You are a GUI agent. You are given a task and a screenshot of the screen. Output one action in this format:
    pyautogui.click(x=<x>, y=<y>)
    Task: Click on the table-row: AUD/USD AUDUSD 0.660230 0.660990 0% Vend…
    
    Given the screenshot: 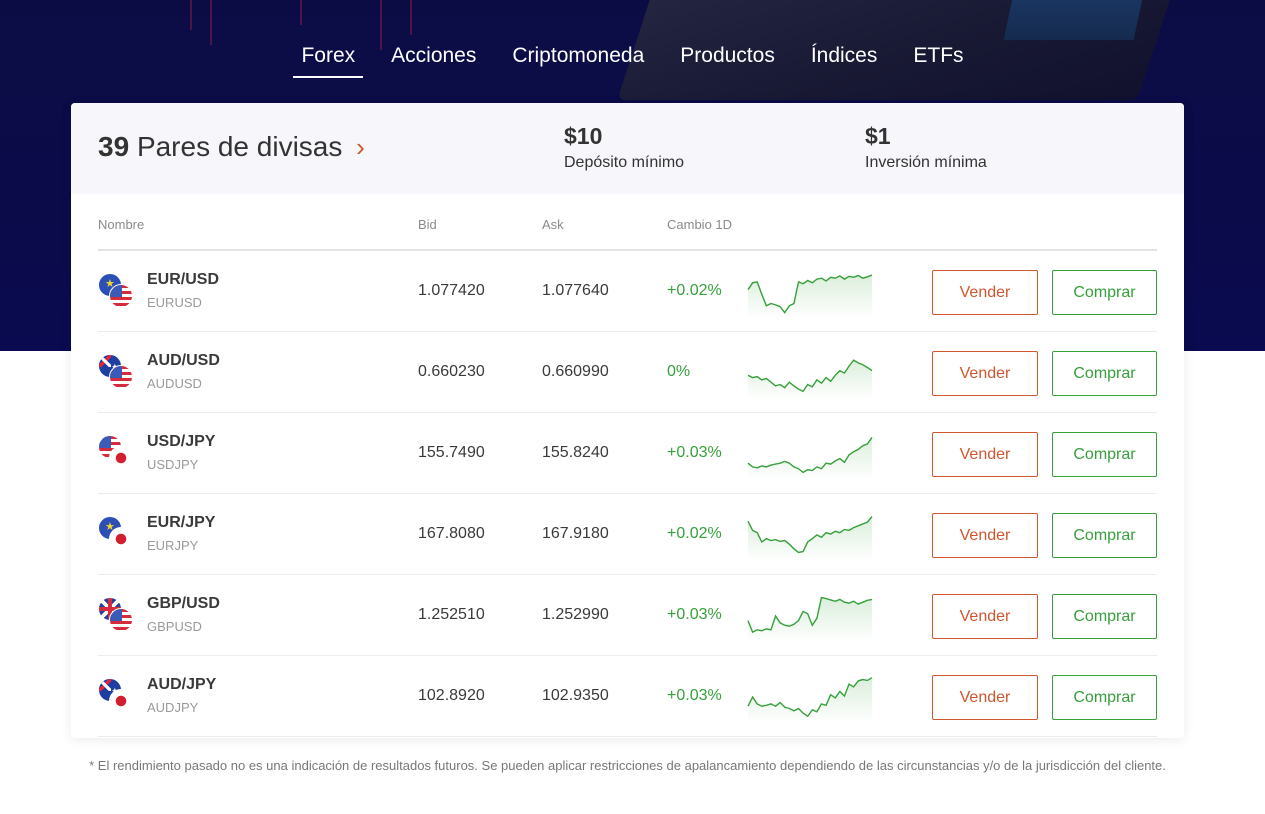 What is the action you would take?
    pyautogui.click(x=627, y=372)
    